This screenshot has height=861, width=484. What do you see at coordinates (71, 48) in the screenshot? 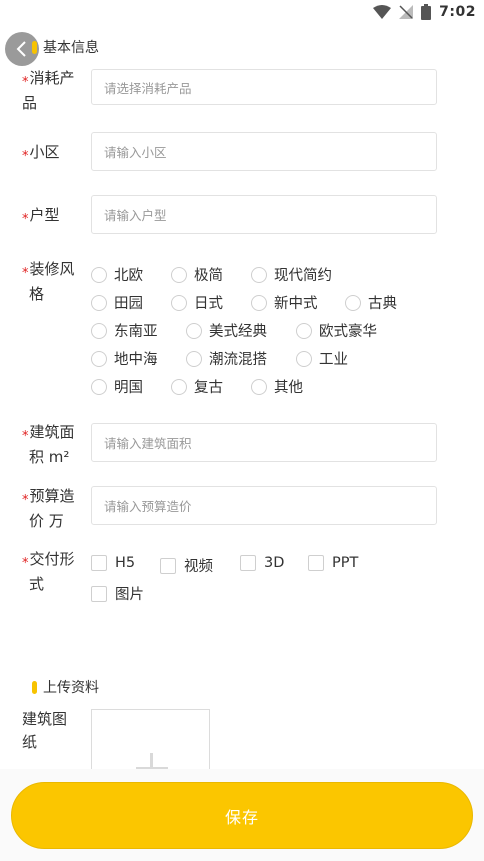
I see `section-basic-title: 基本信息` at bounding box center [71, 48].